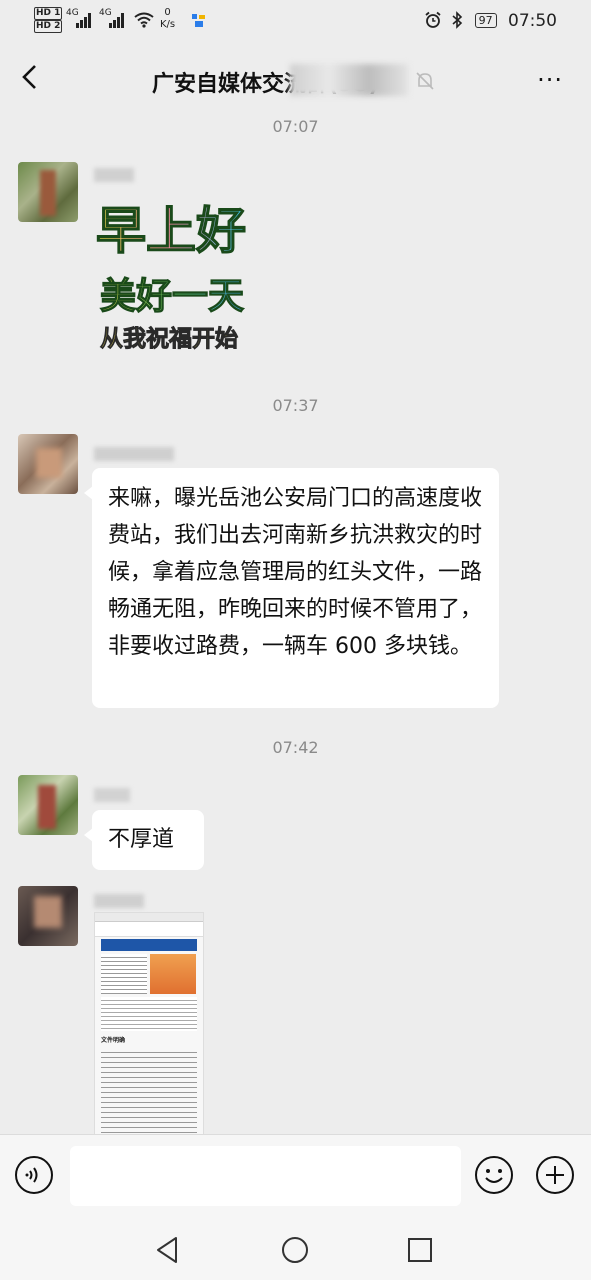  What do you see at coordinates (48, 13) in the screenshot?
I see `hd1-badge: HD 1` at bounding box center [48, 13].